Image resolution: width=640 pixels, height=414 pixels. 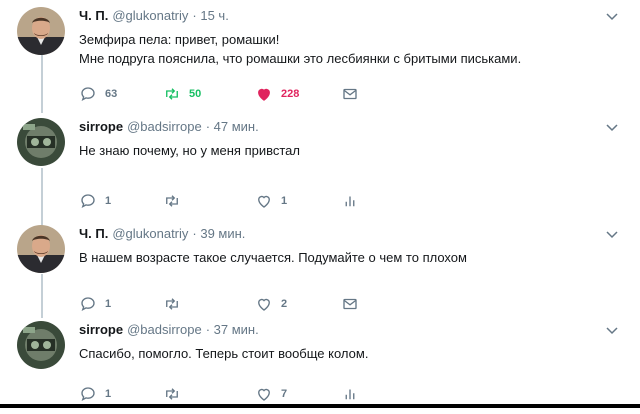 What do you see at coordinates (218, 233) in the screenshot?
I see `timestamp: · 39 мин.` at bounding box center [218, 233].